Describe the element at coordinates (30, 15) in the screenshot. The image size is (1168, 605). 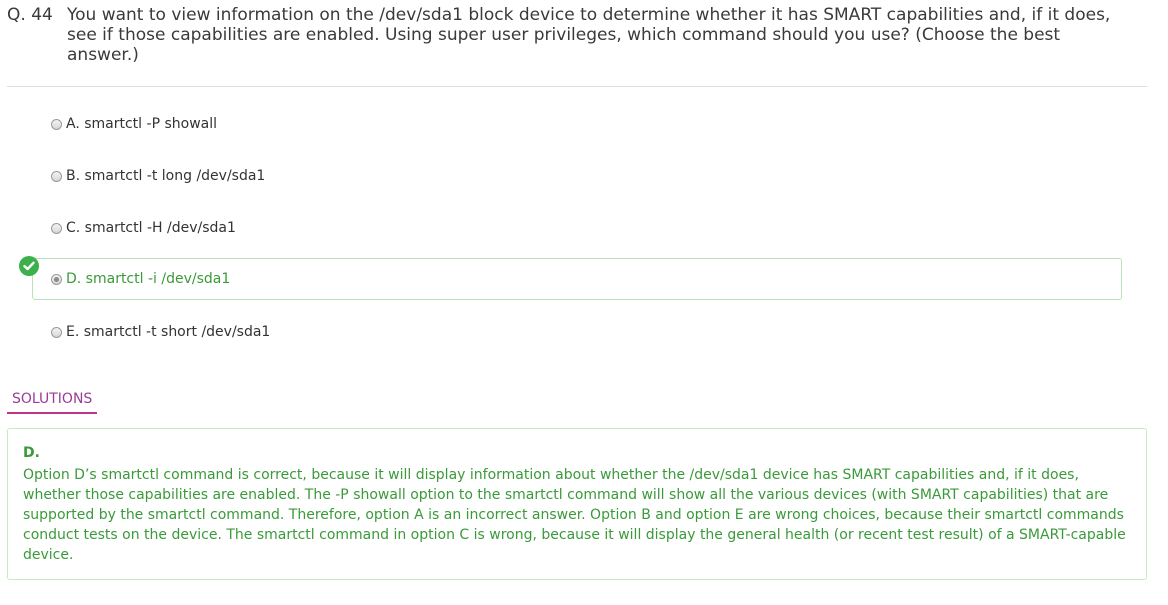
I see `question-number: Q. 44` at that location.